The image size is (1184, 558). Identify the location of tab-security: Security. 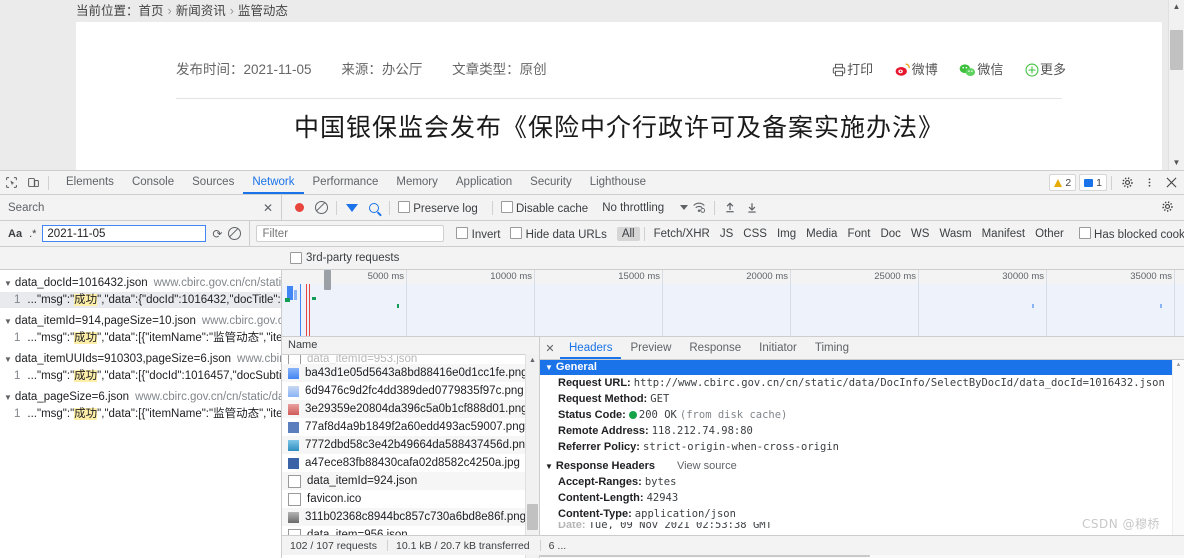
(551, 182).